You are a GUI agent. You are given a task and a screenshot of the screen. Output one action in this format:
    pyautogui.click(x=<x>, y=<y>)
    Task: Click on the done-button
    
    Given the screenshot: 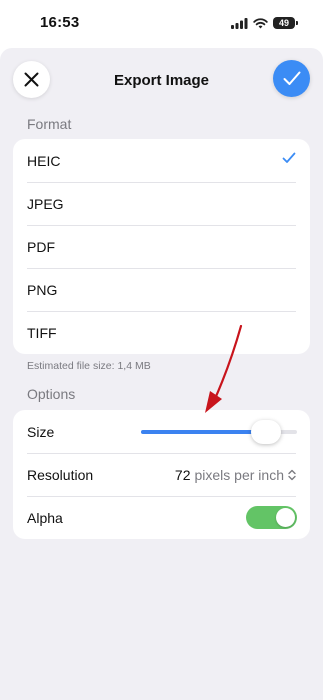 What is the action you would take?
    pyautogui.click(x=291, y=78)
    